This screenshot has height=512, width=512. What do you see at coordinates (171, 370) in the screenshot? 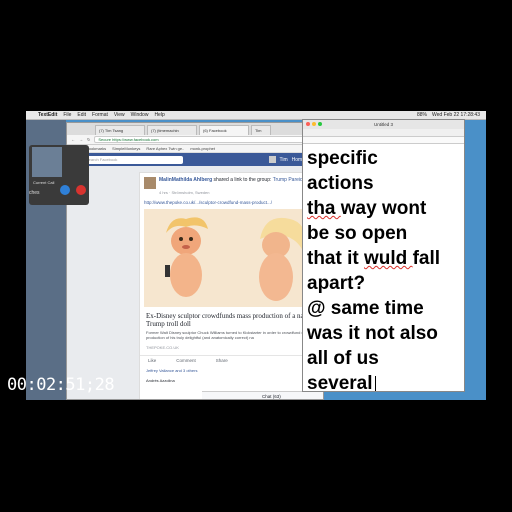
I see `post-reactions: Jeffrey Vallance and 3 others` at bounding box center [171, 370].